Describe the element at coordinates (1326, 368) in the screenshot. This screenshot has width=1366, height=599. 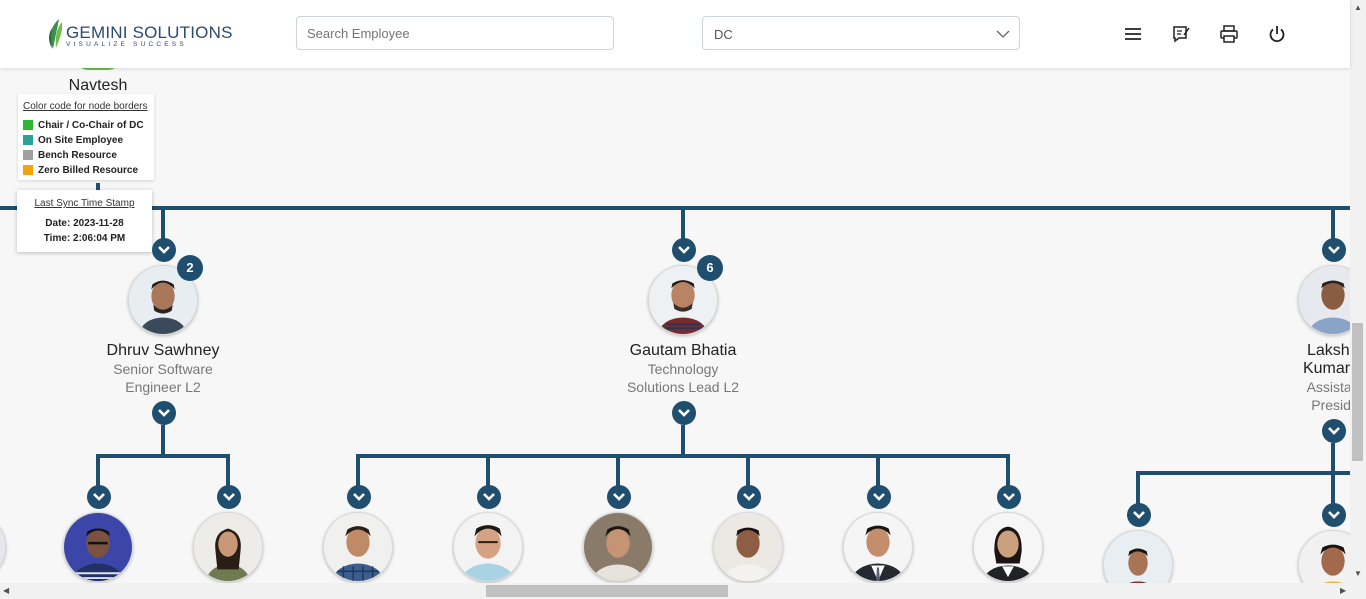
I see `employee-name-line2: Kumar G` at that location.